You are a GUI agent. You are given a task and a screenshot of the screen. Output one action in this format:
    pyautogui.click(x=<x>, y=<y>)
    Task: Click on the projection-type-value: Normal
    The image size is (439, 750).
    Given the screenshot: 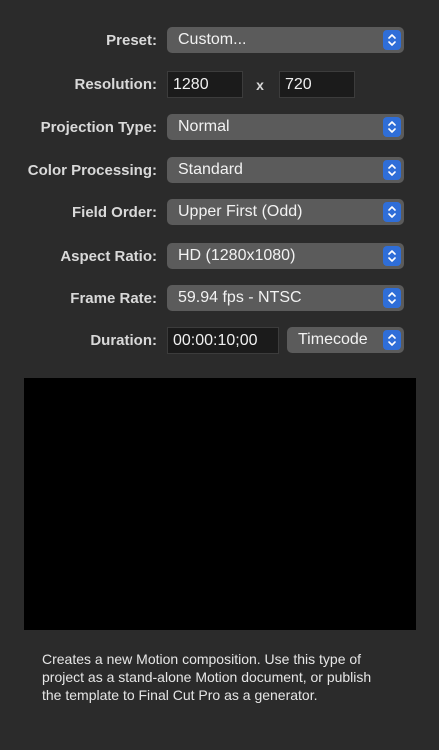 What is the action you would take?
    pyautogui.click(x=204, y=126)
    